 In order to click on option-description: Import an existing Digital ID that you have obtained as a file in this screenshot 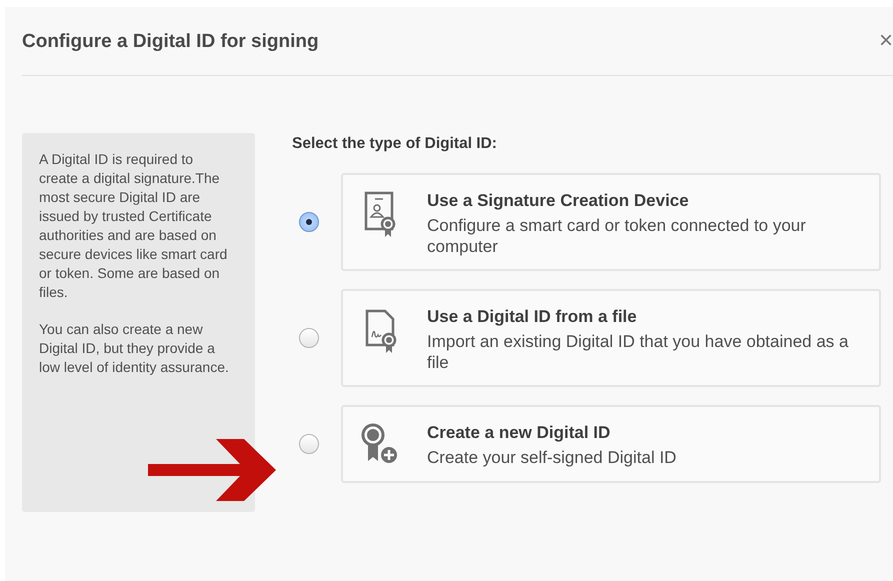, I will do `click(638, 352)`.